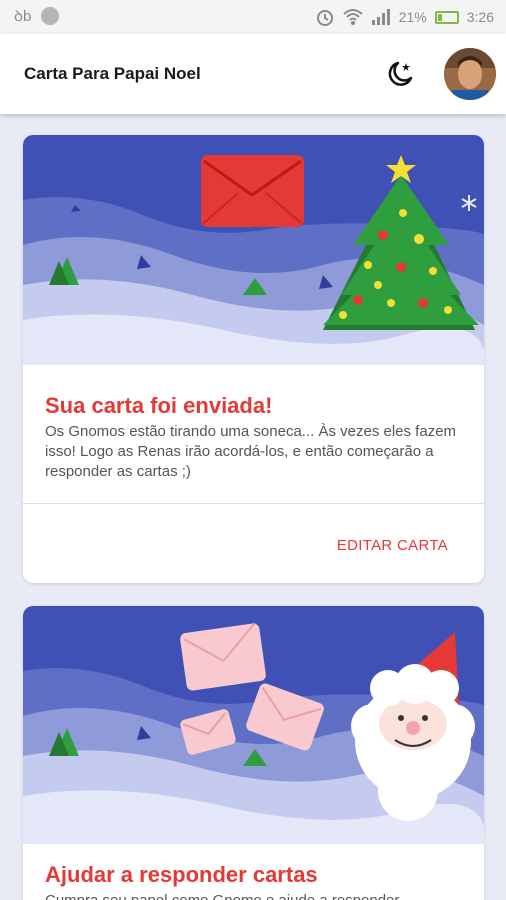 Image resolution: width=506 pixels, height=900 pixels. Describe the element at coordinates (112, 73) in the screenshot. I see `app-title: Carta Para Papai Noel` at that location.